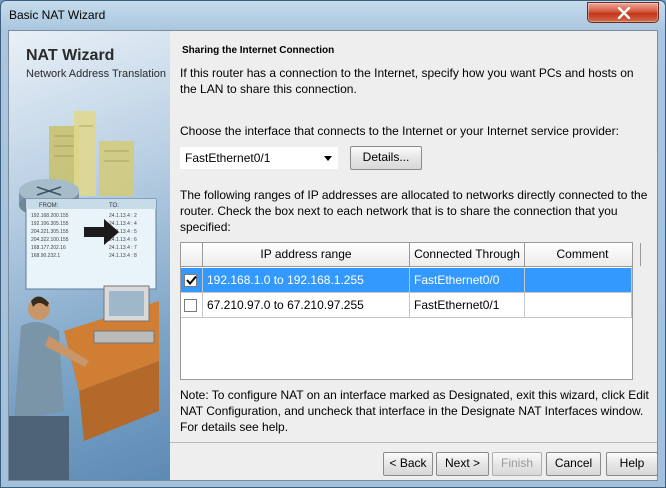 The width and height of the screenshot is (666, 488). Describe the element at coordinates (328, 158) in the screenshot. I see `dropdown-arrow-icon` at that location.